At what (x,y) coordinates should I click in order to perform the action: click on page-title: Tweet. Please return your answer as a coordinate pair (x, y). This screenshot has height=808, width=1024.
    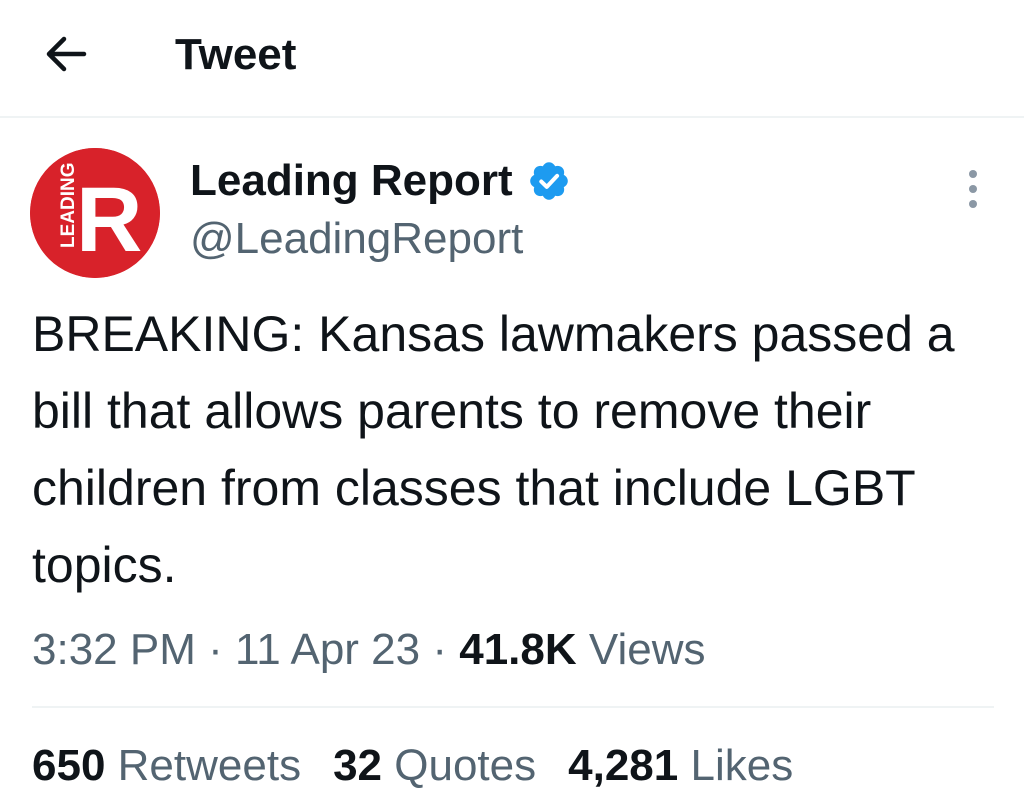
    Looking at the image, I should click on (236, 54).